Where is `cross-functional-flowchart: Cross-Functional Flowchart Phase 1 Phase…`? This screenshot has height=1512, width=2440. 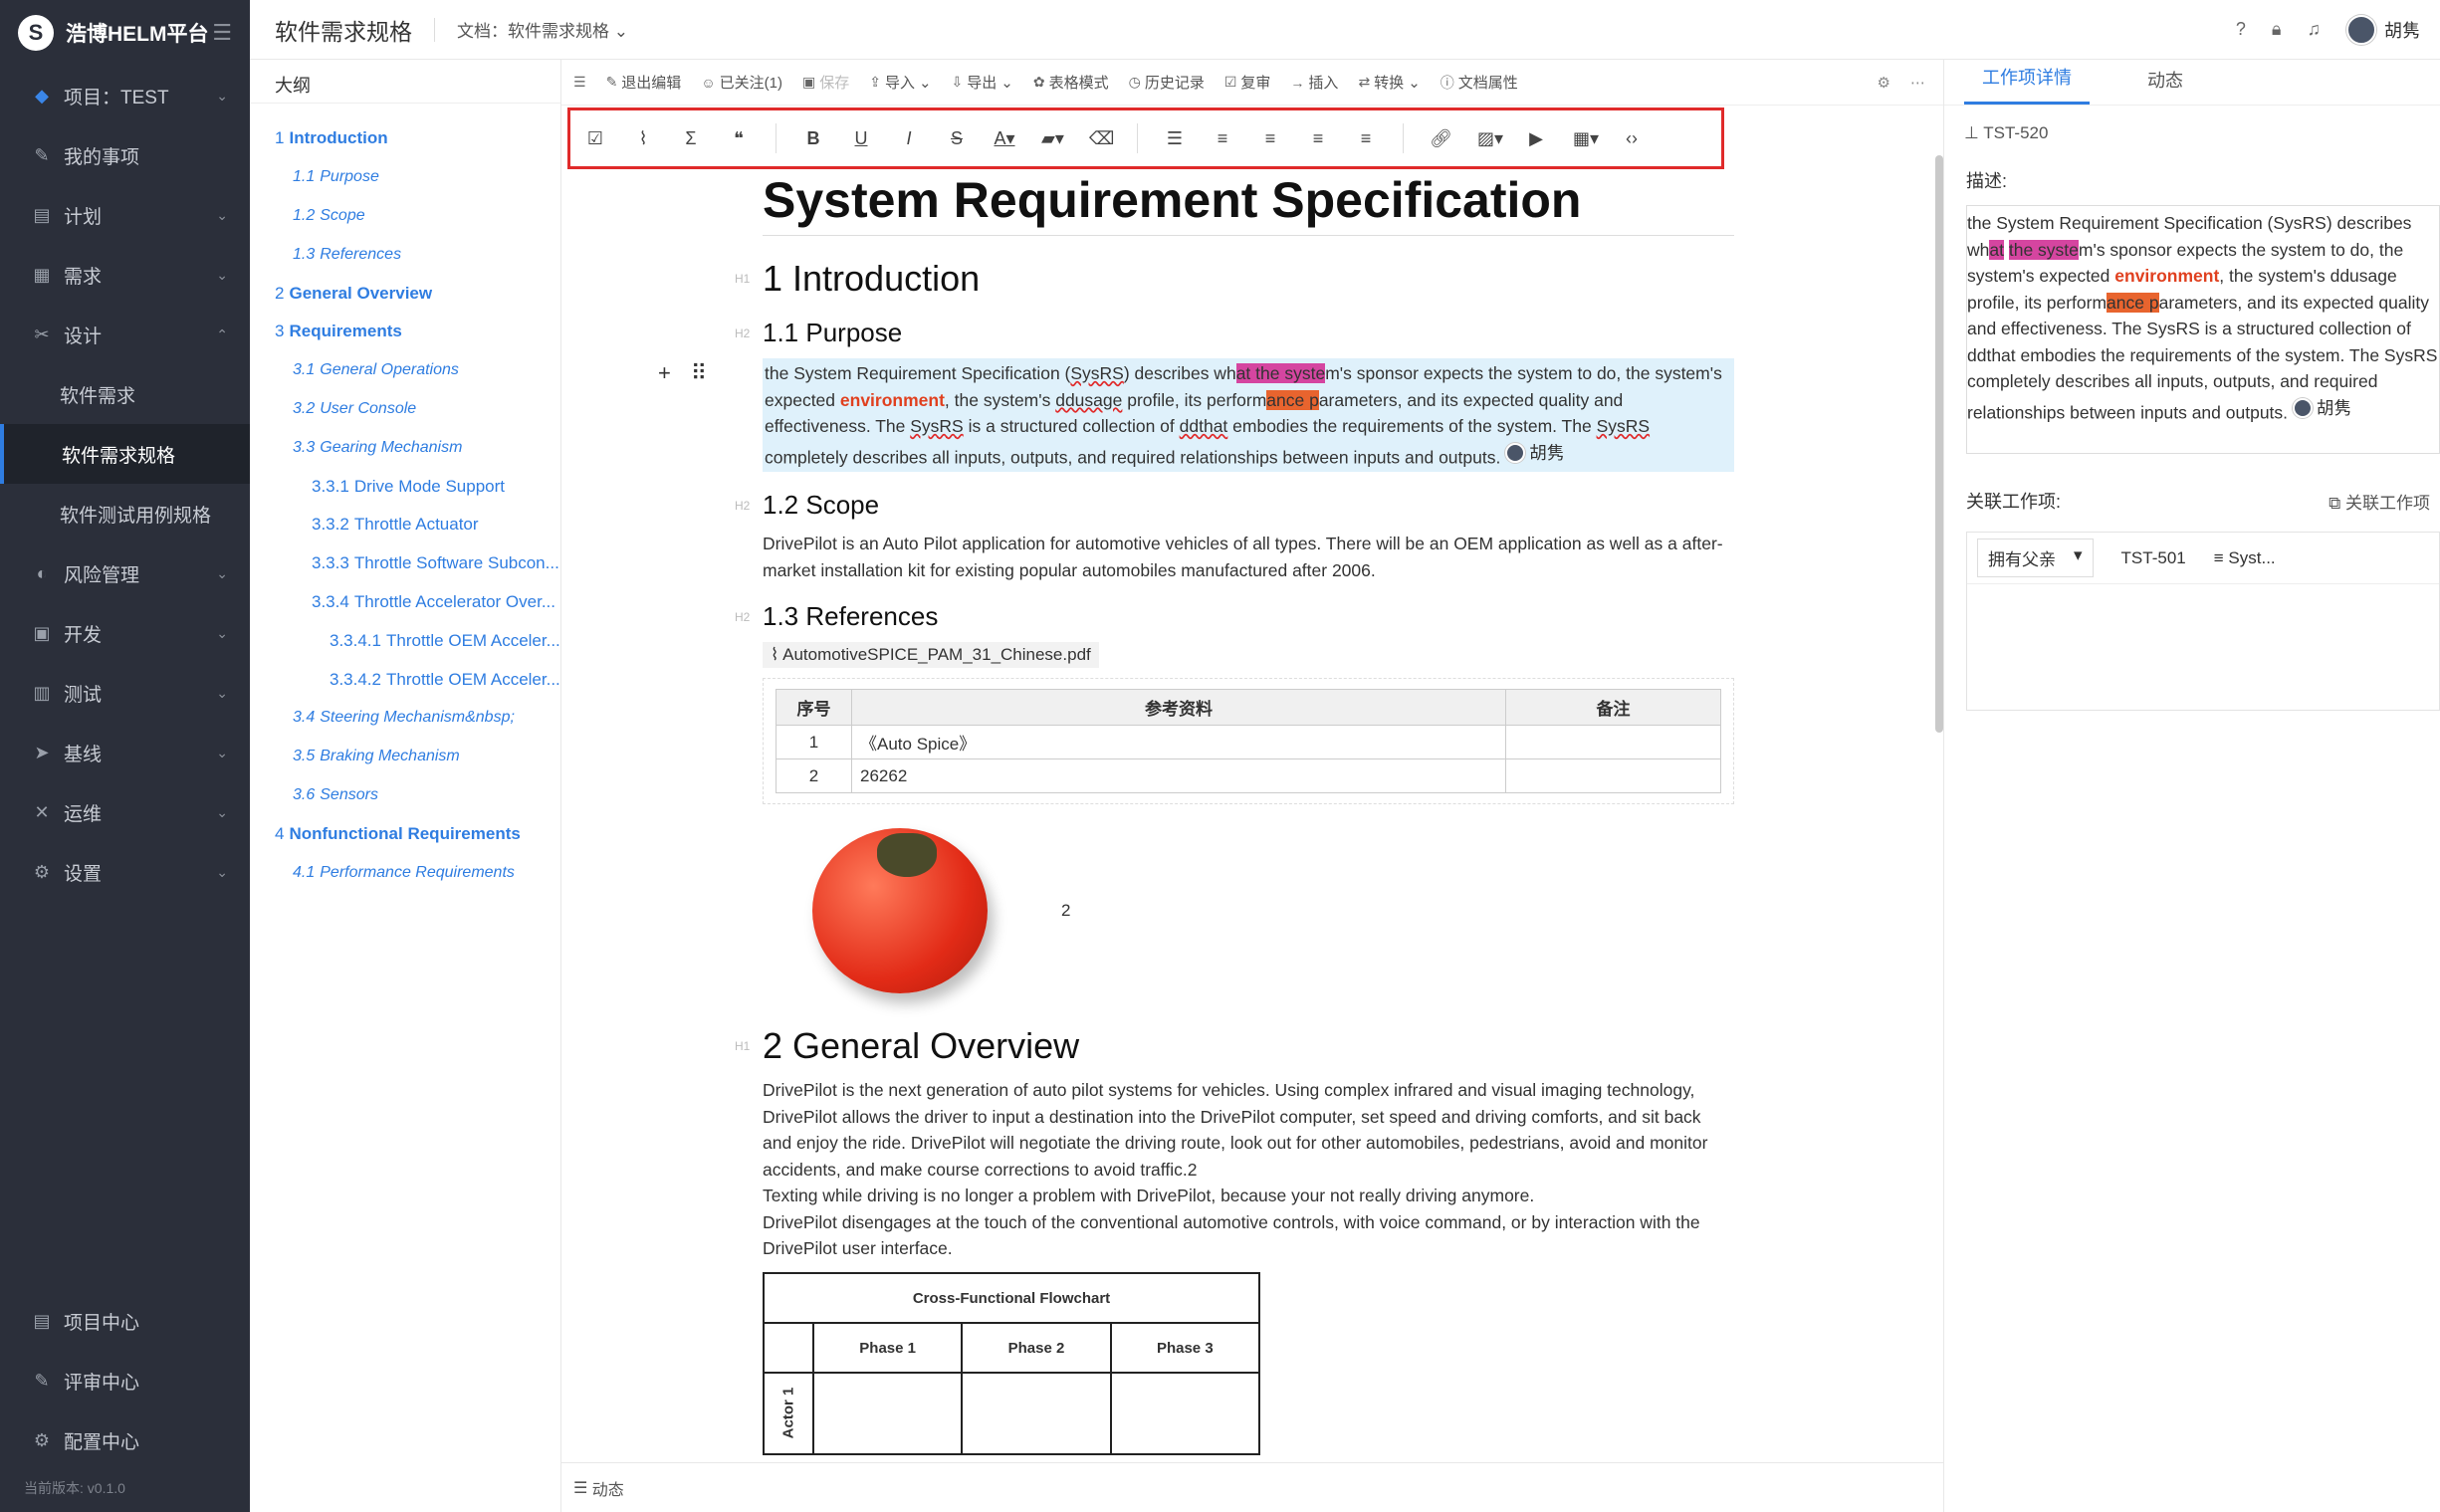 cross-functional-flowchart: Cross-Functional Flowchart Phase 1 Phase… is located at coordinates (1011, 1363).